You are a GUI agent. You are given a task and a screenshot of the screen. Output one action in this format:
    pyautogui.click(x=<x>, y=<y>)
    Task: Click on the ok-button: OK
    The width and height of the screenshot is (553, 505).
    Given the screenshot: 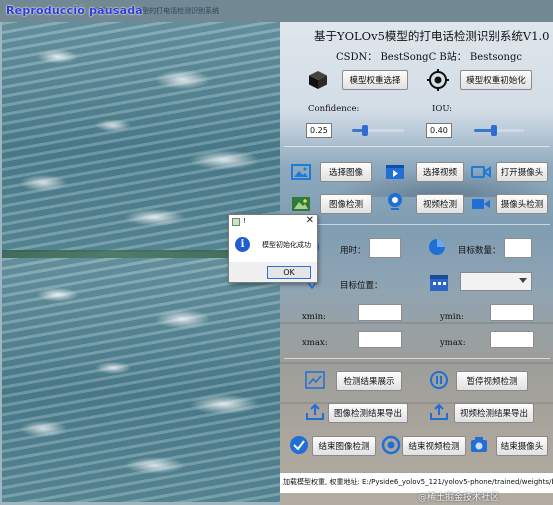 What is the action you would take?
    pyautogui.click(x=289, y=272)
    